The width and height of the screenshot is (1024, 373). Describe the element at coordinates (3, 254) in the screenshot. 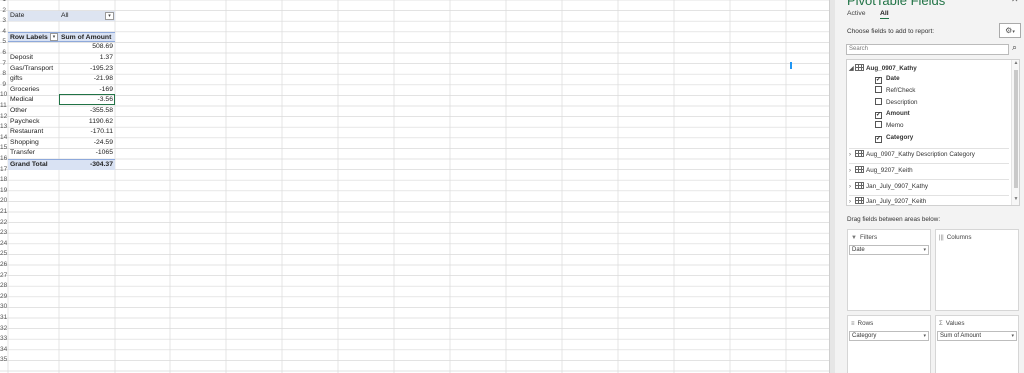

I see `row-number: 25` at that location.